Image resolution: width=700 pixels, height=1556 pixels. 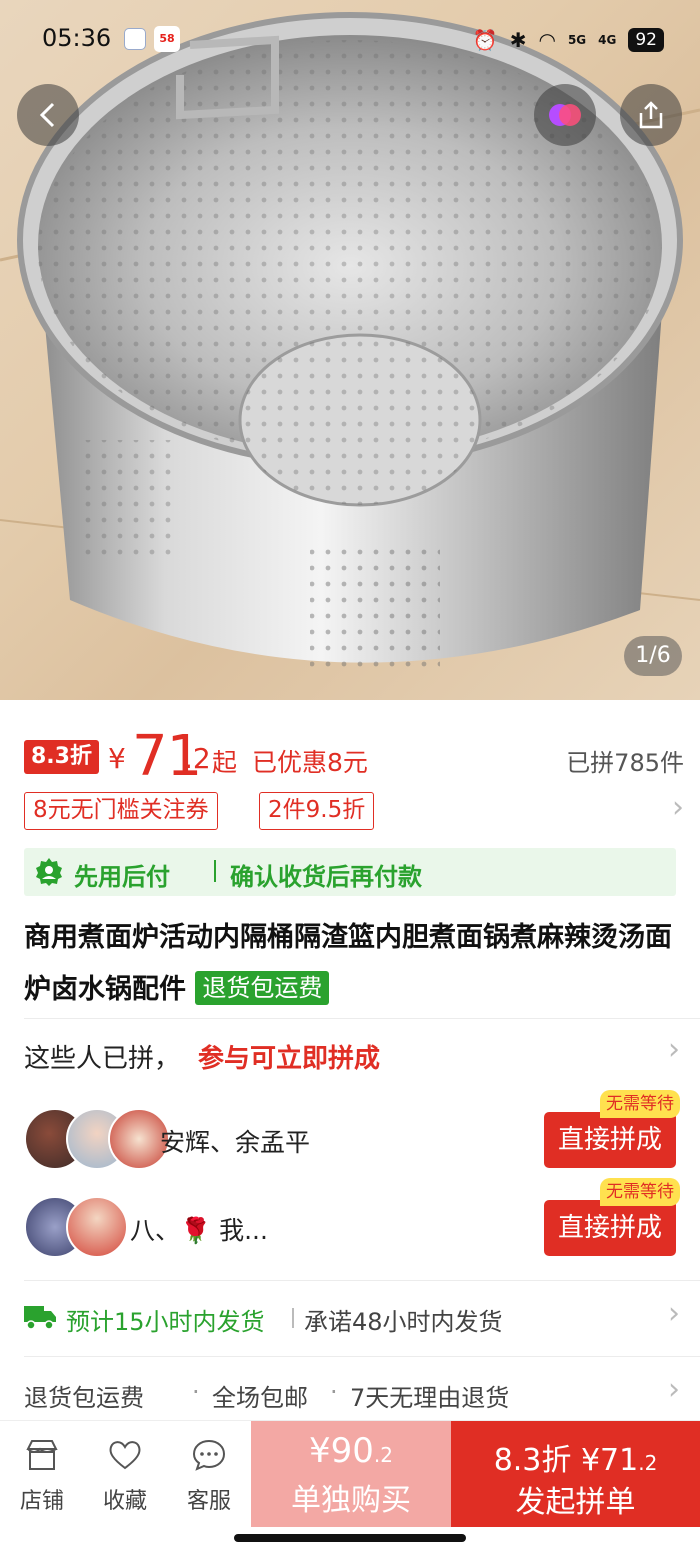 What do you see at coordinates (40, 1318) in the screenshot?
I see `truck-icon` at bounding box center [40, 1318].